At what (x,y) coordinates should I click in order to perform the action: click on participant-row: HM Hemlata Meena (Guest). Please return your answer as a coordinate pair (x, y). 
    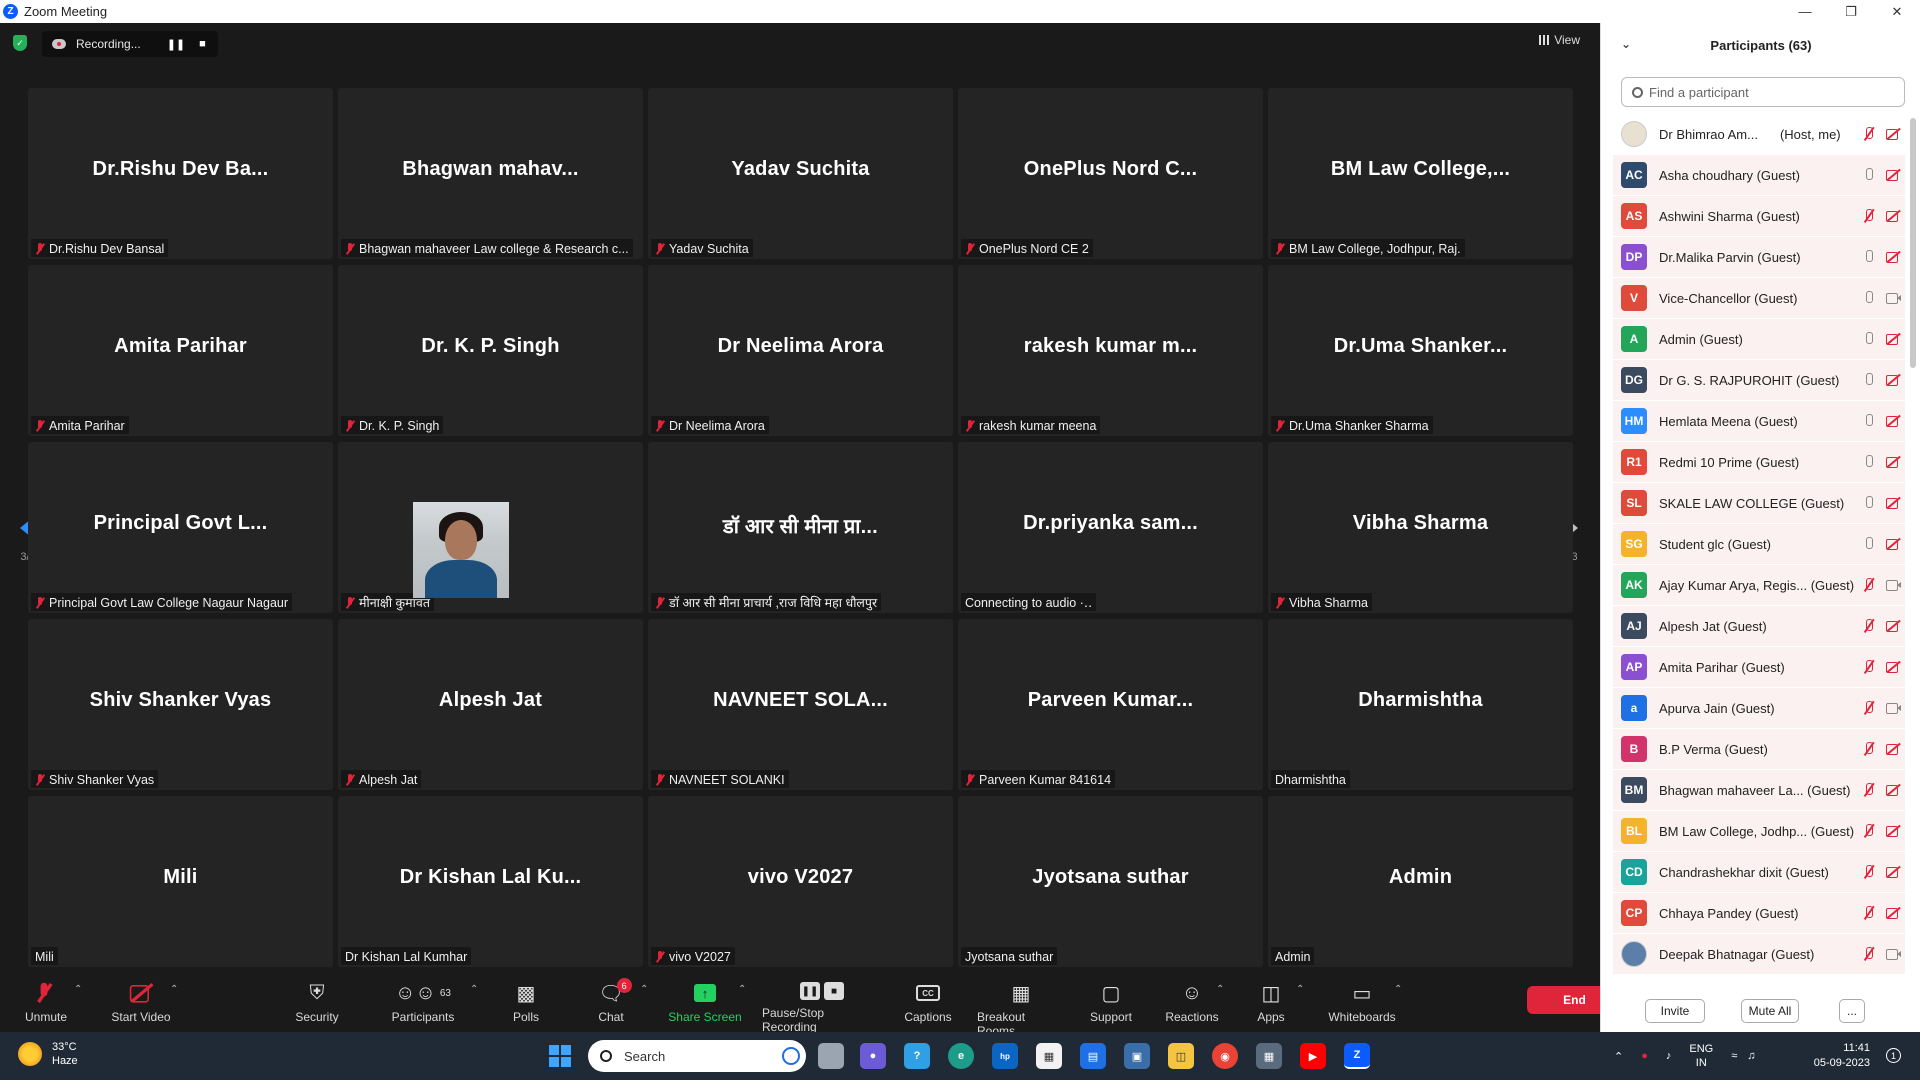
    Looking at the image, I should click on (1759, 421).